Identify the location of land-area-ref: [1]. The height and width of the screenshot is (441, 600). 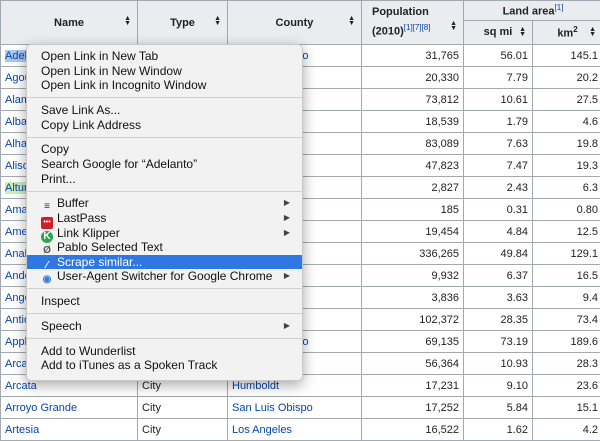
(559, 7).